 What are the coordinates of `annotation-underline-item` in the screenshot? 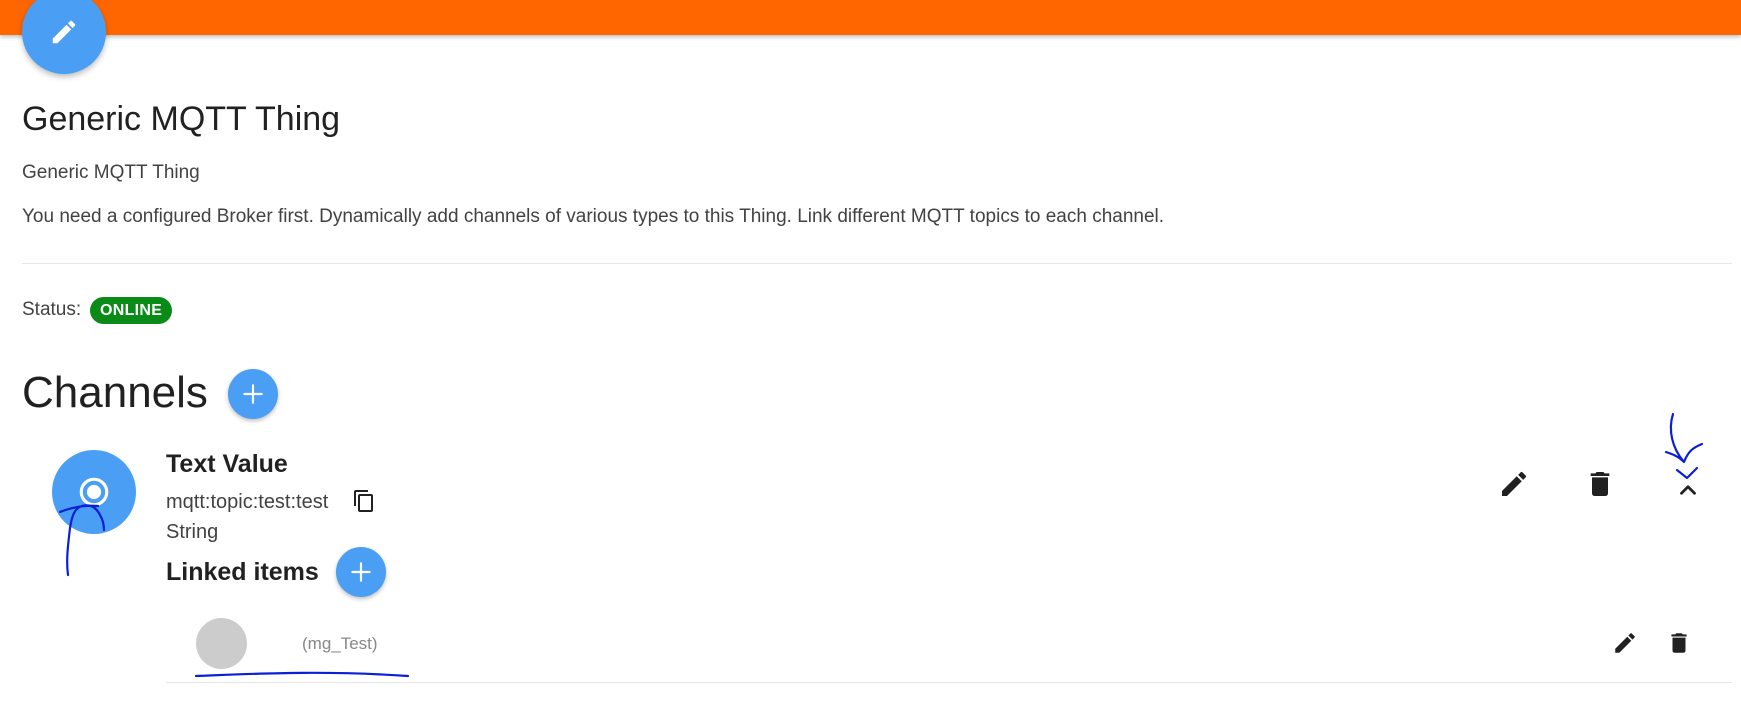 It's located at (302, 674).